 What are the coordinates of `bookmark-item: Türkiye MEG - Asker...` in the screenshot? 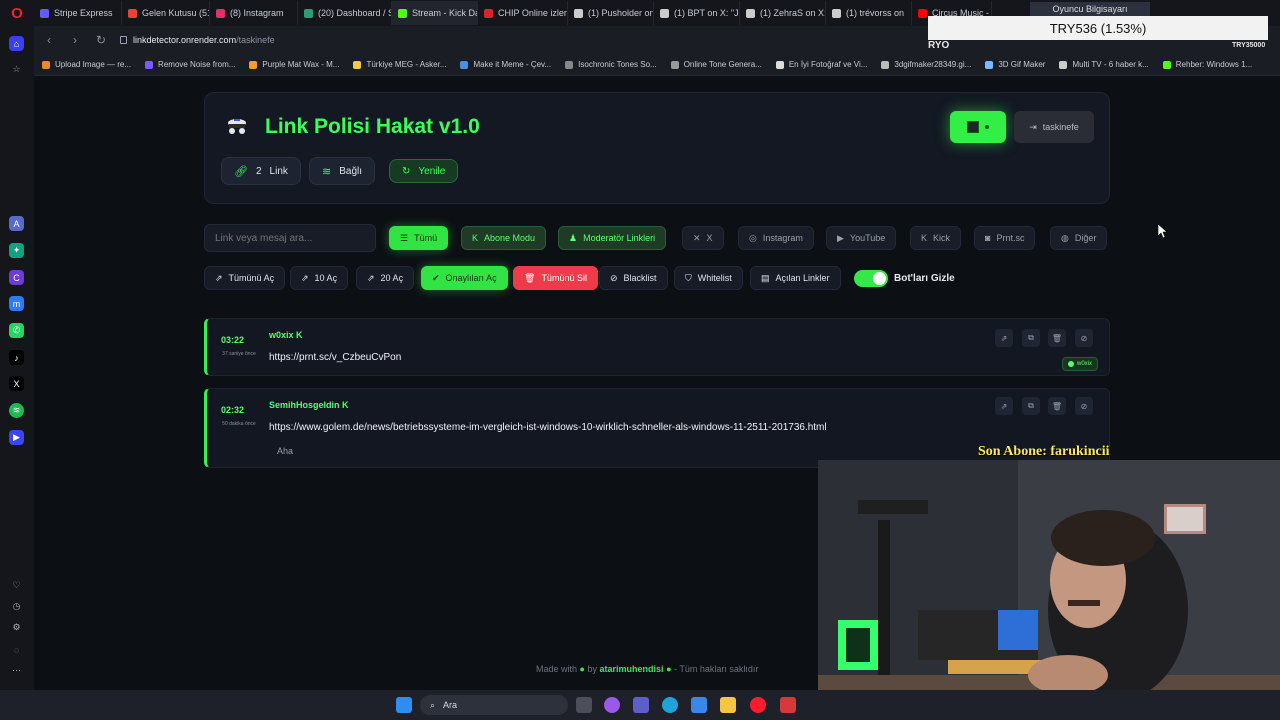 It's located at (399, 64).